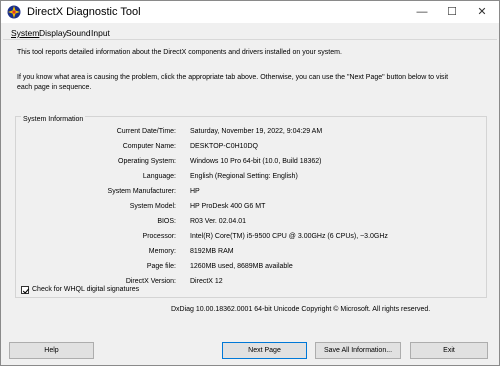 Image resolution: width=500 pixels, height=366 pixels. I want to click on tab-display: Display, so click(53, 33).